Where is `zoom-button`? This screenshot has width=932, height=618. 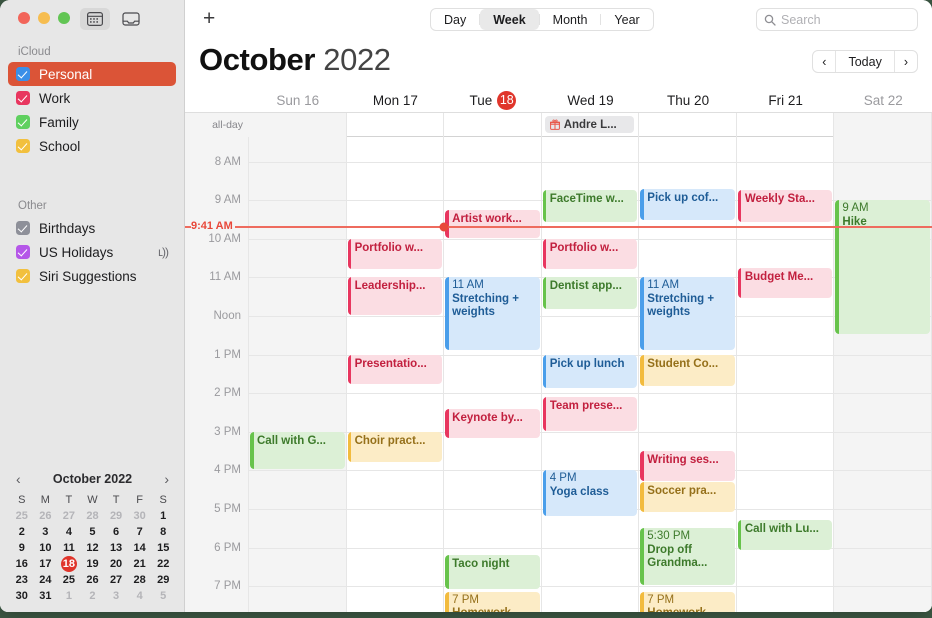 zoom-button is located at coordinates (64, 18).